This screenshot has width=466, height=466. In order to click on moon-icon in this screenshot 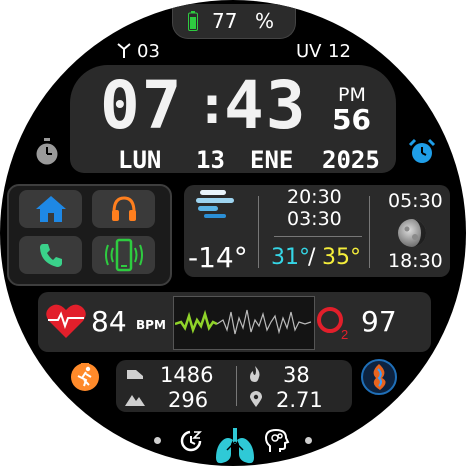, I will do `click(412, 233)`.